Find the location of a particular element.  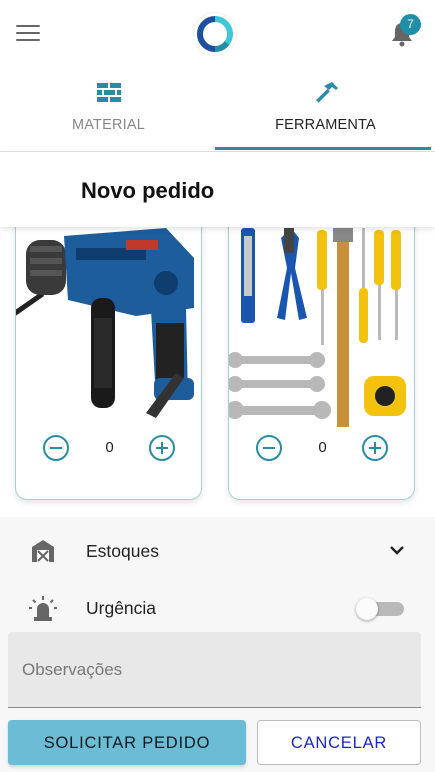

page-header: Novo pedido is located at coordinates (217, 189).